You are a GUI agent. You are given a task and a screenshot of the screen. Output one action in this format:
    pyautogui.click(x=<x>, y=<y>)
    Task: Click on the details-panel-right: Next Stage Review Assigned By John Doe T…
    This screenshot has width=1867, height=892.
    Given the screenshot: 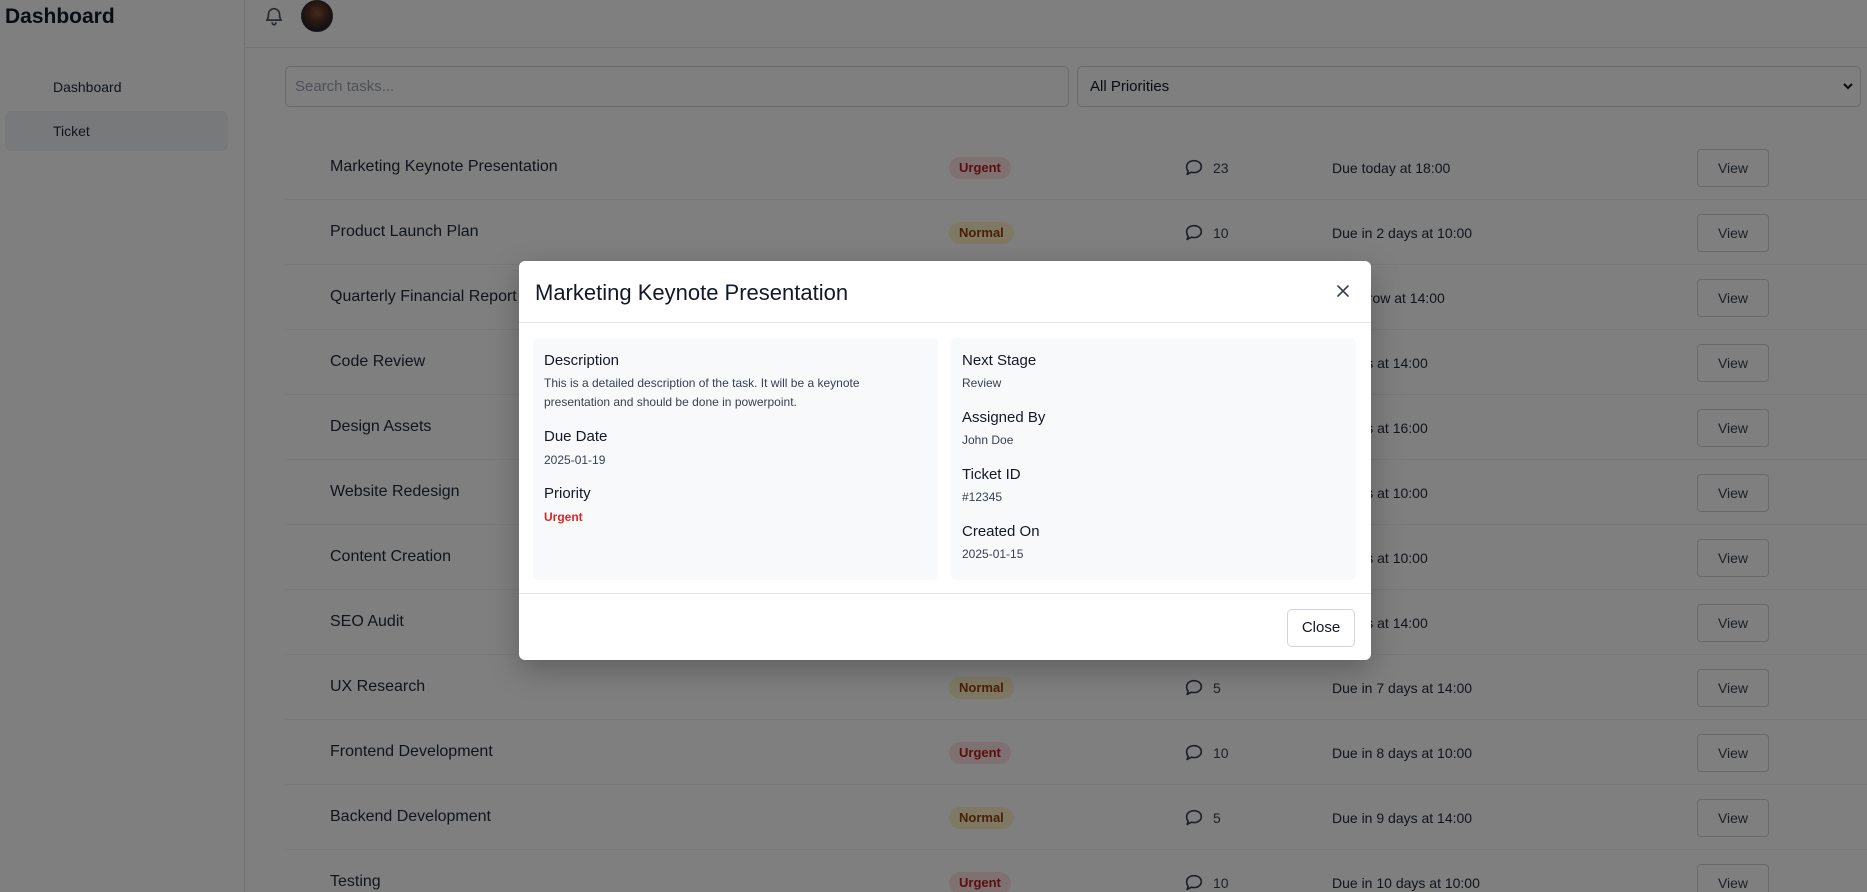 What is the action you would take?
    pyautogui.click(x=1153, y=459)
    